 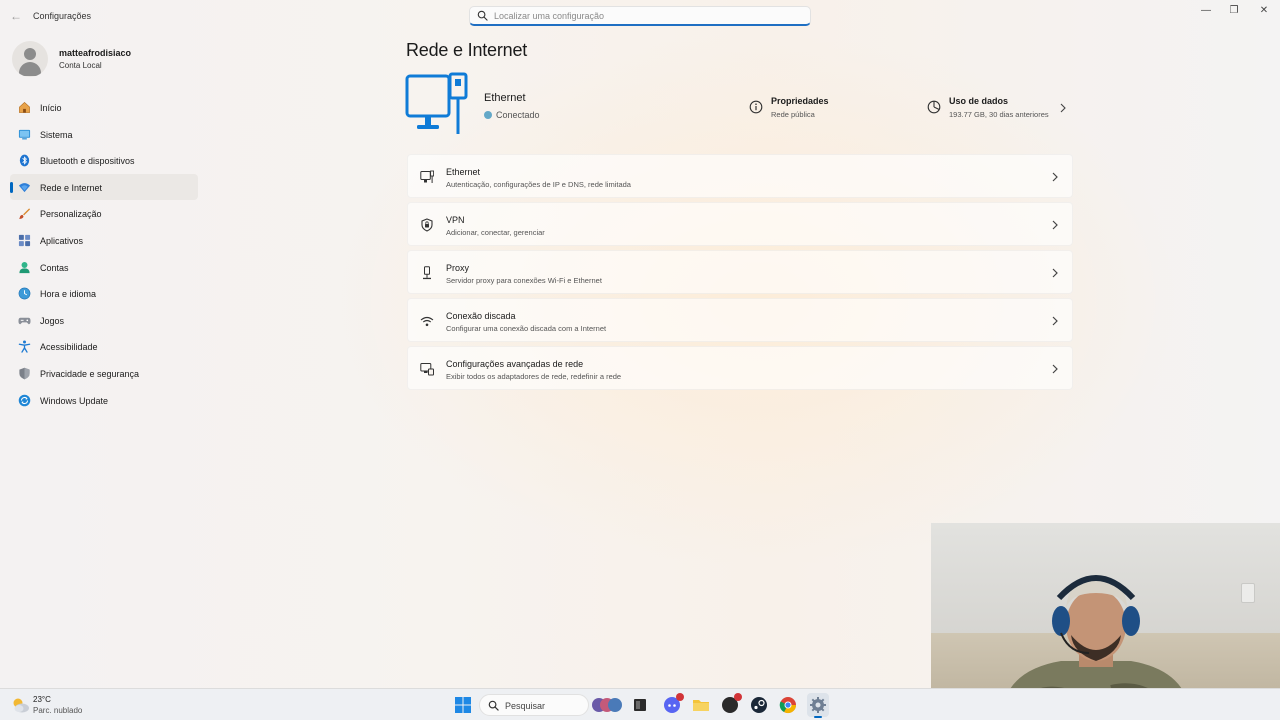 I want to click on user-profile: matteafrodisiaco Conta Local, so click(x=107, y=59).